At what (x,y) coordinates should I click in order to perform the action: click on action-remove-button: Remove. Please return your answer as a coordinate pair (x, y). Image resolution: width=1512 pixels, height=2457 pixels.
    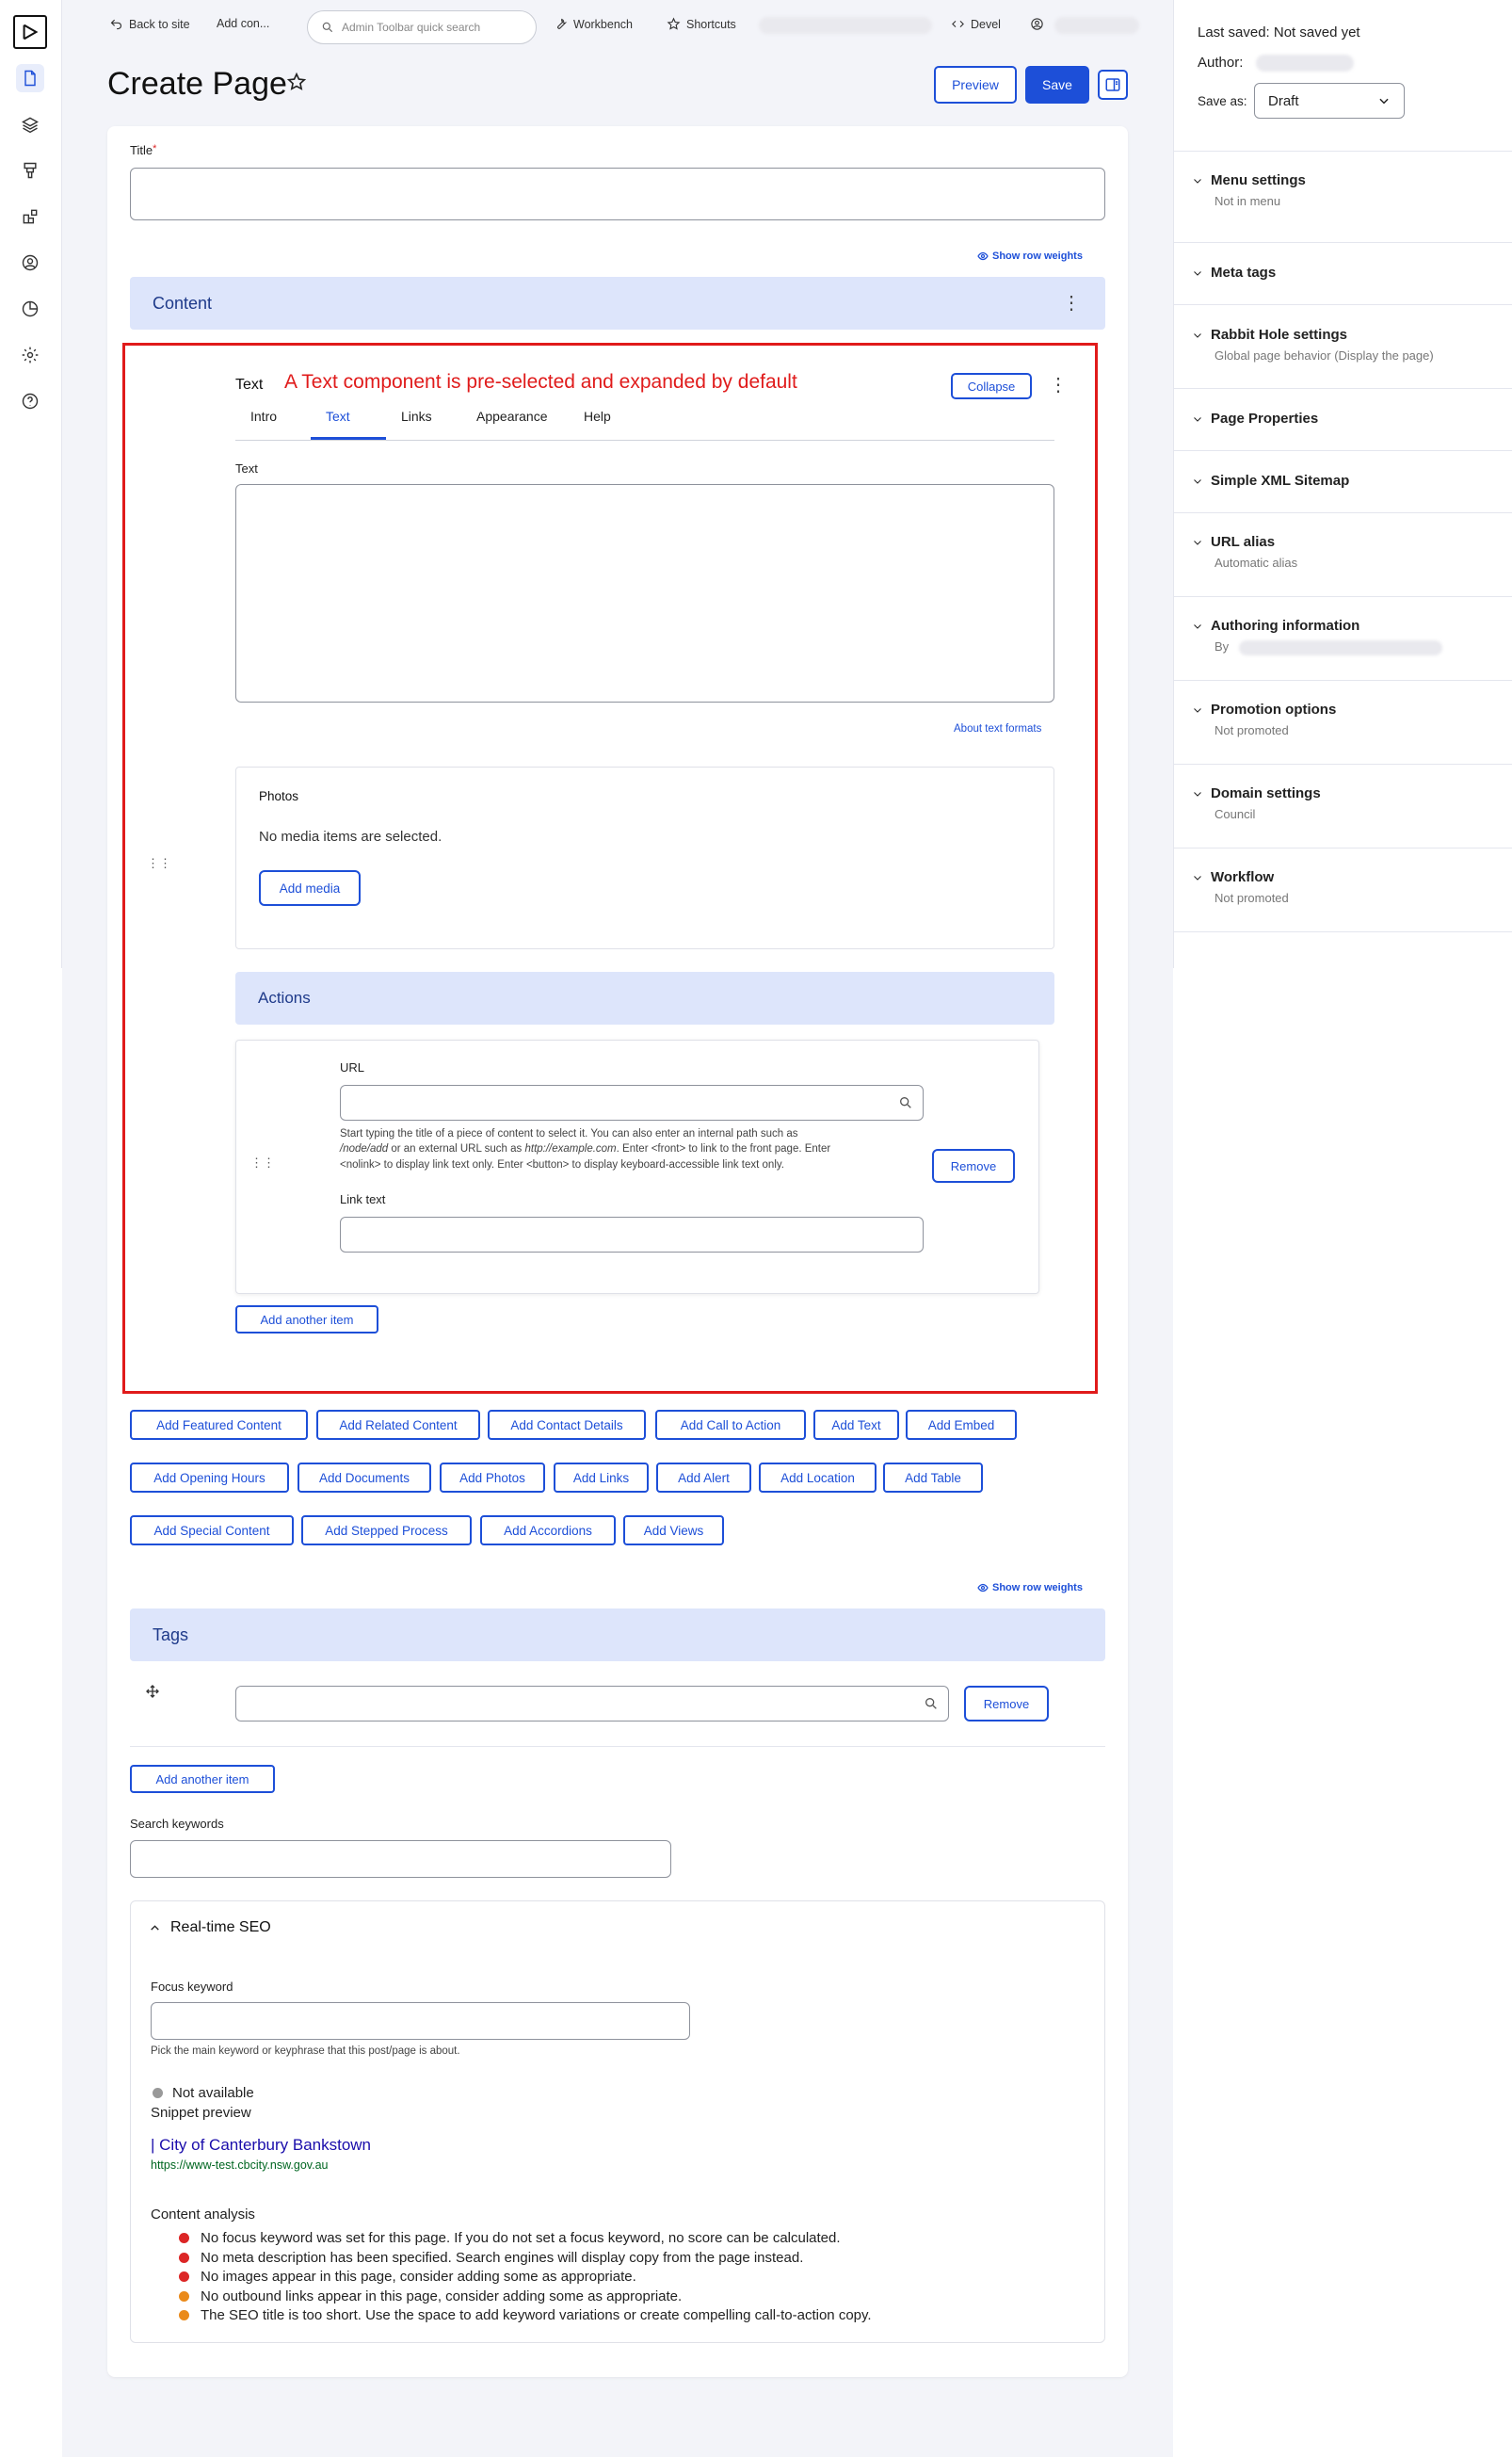
    Looking at the image, I should click on (973, 1166).